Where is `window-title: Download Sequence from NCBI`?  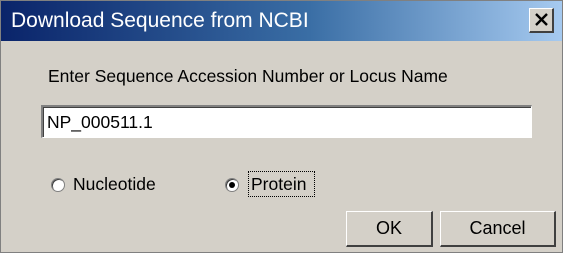
window-title: Download Sequence from NCBI is located at coordinates (160, 20).